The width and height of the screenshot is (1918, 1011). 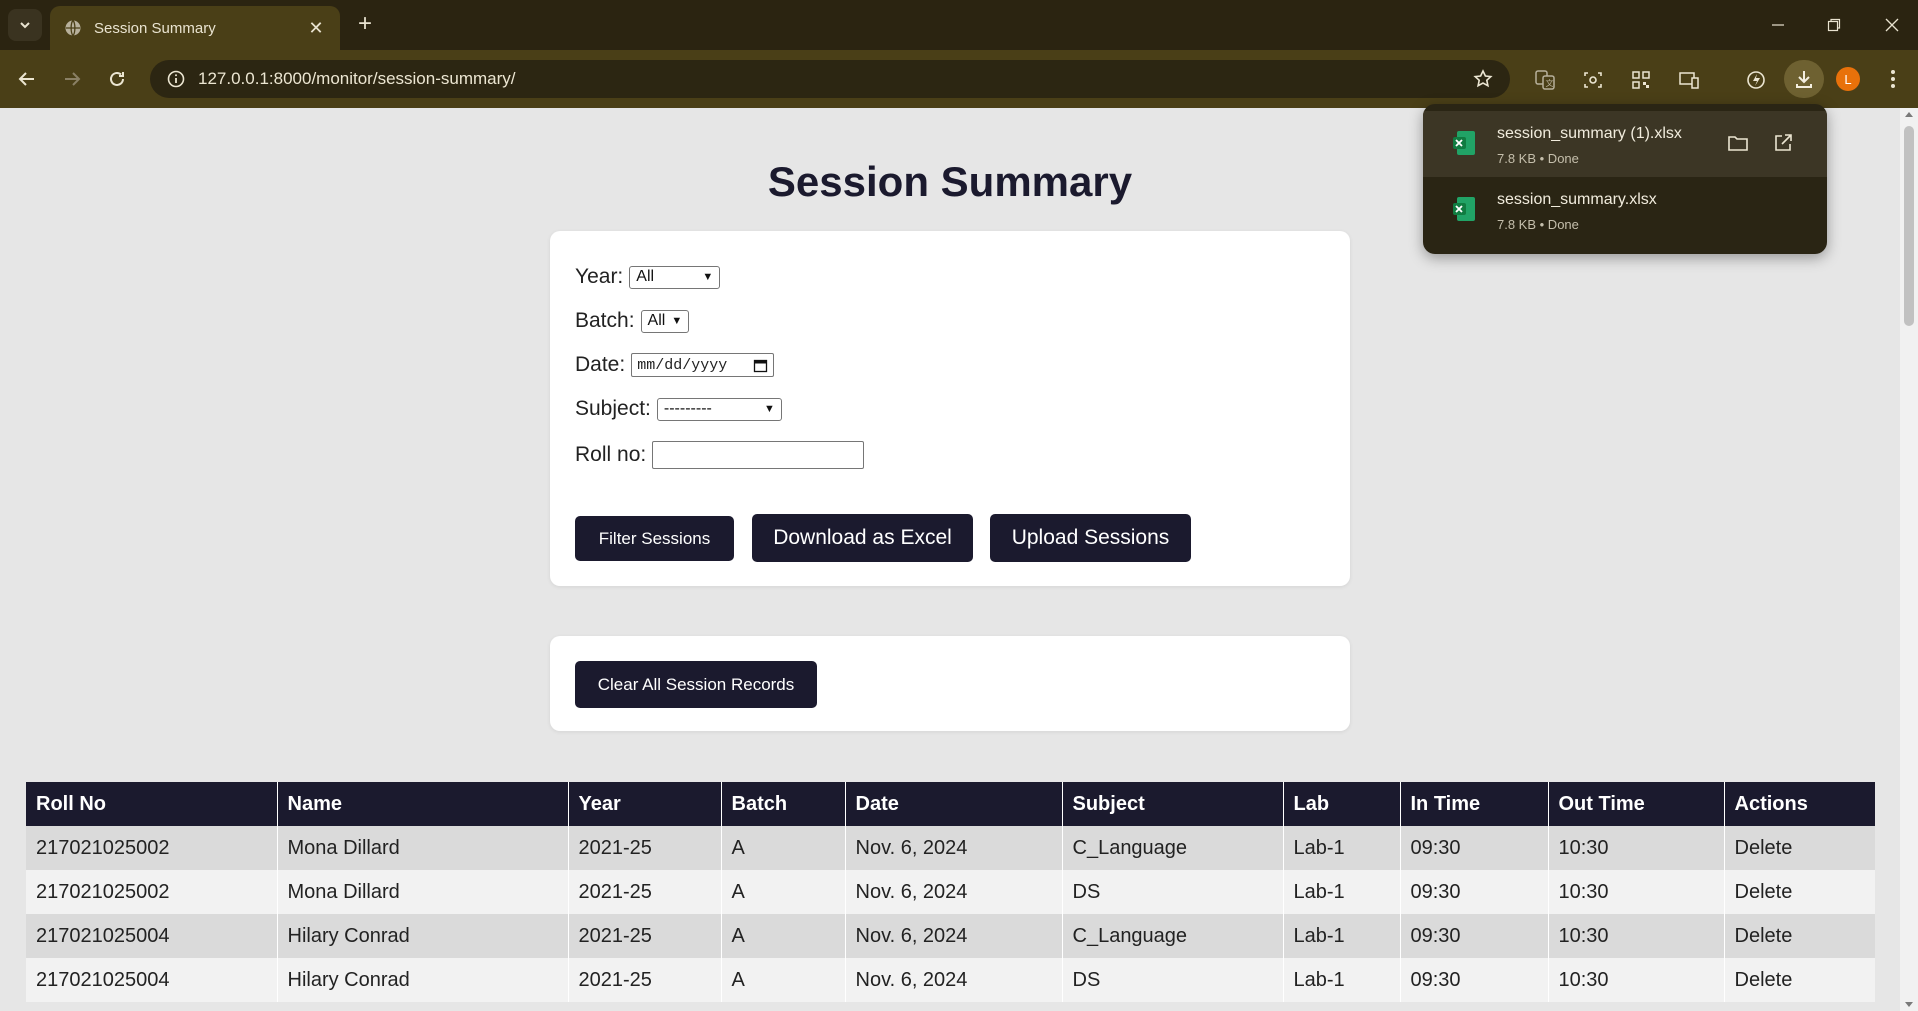 What do you see at coordinates (644, 804) in the screenshot?
I see `column-header: Year` at bounding box center [644, 804].